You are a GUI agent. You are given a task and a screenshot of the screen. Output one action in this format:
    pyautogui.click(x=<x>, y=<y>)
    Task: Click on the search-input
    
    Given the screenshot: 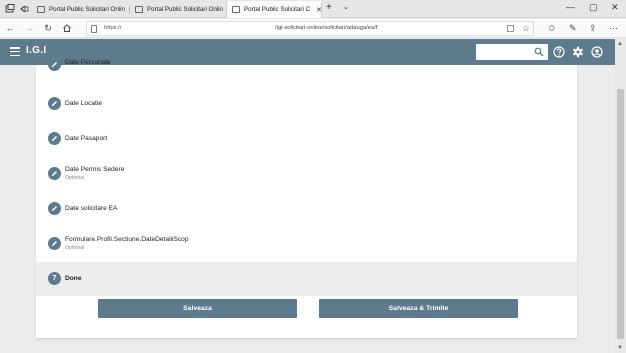 What is the action you would take?
    pyautogui.click(x=504, y=52)
    